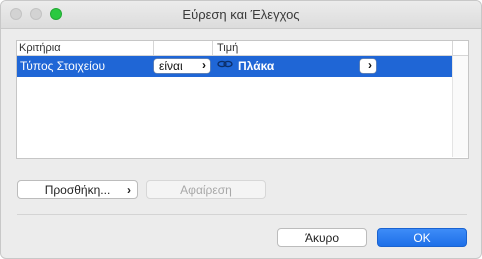 This screenshot has width=482, height=259. I want to click on value-cell: Πλάκα, so click(256, 66).